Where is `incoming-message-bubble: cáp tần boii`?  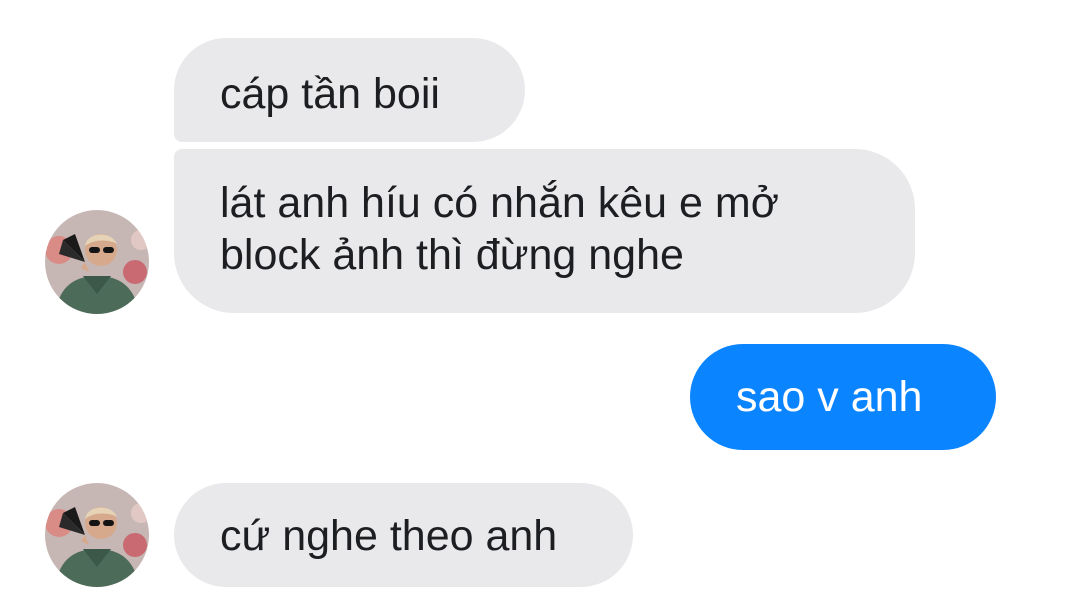
incoming-message-bubble: cáp tần boii is located at coordinates (349, 90).